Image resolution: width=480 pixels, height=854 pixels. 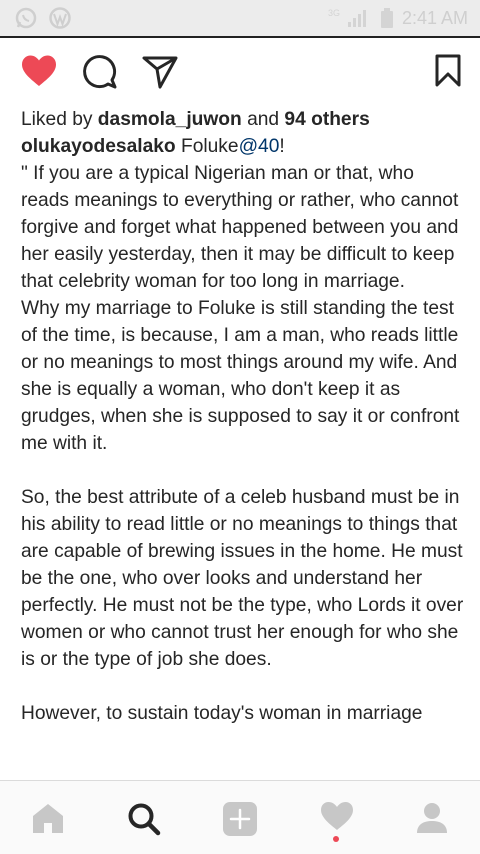 What do you see at coordinates (448, 70) in the screenshot?
I see `bookmark-icon` at bounding box center [448, 70].